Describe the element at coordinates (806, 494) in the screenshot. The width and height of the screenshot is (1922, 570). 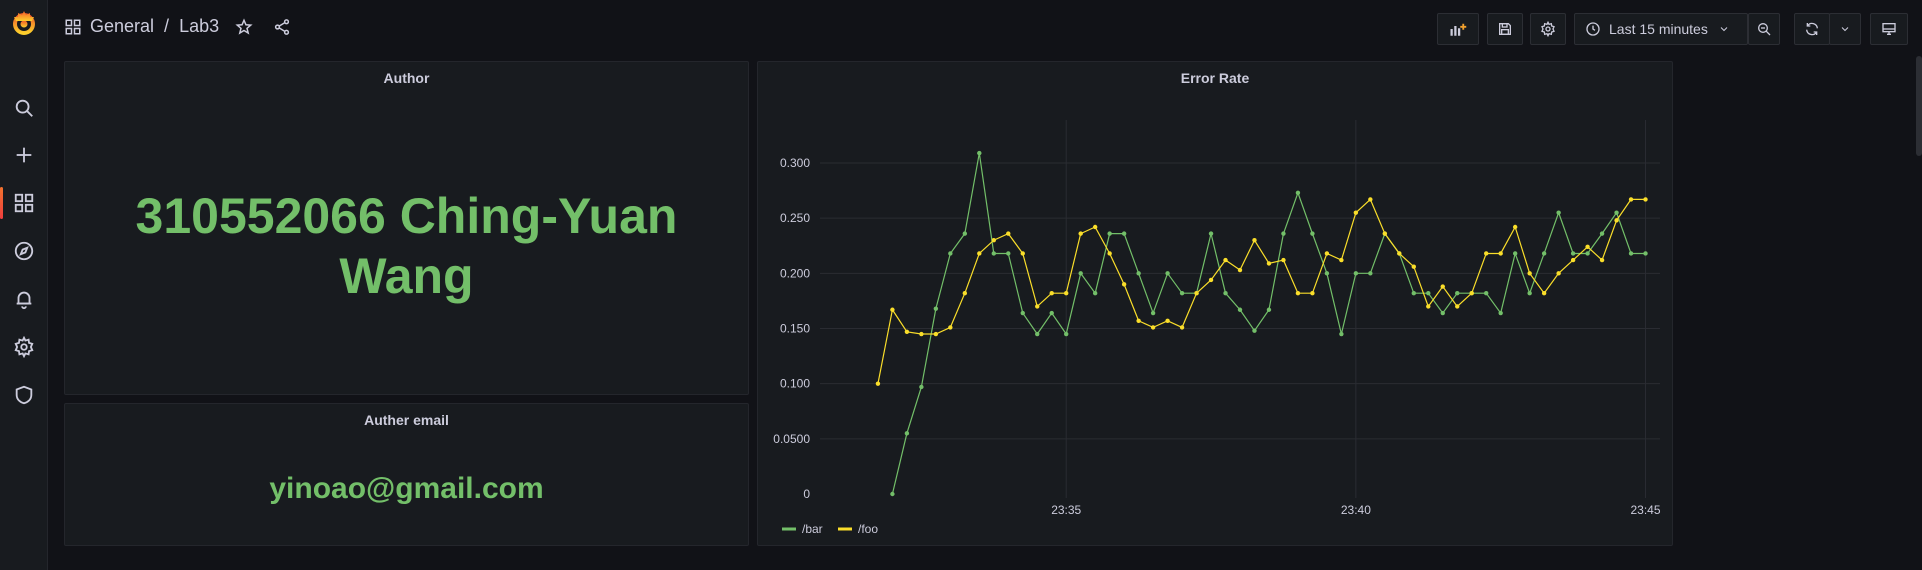
I see `y-tick-label: 0` at that location.